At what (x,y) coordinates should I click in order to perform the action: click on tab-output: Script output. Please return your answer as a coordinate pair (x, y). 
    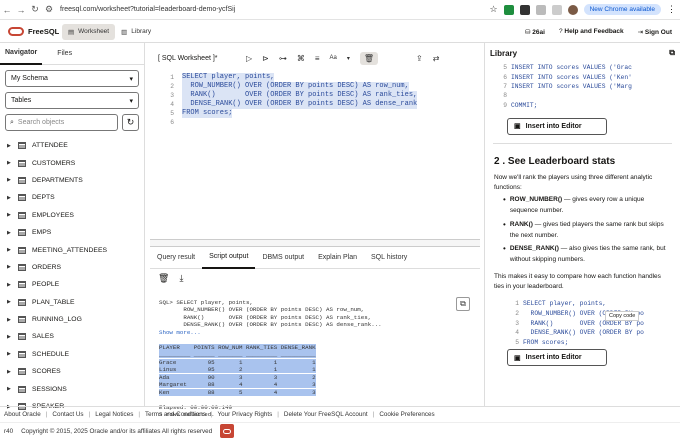
    Looking at the image, I should click on (229, 258).